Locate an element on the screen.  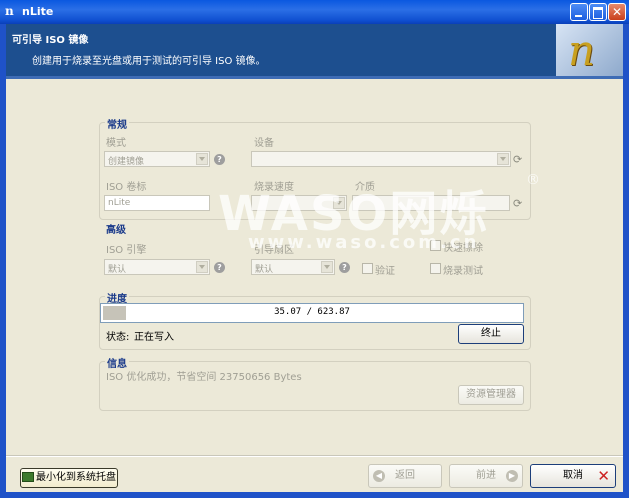
close-icon: ✕ is located at coordinates (617, 12).